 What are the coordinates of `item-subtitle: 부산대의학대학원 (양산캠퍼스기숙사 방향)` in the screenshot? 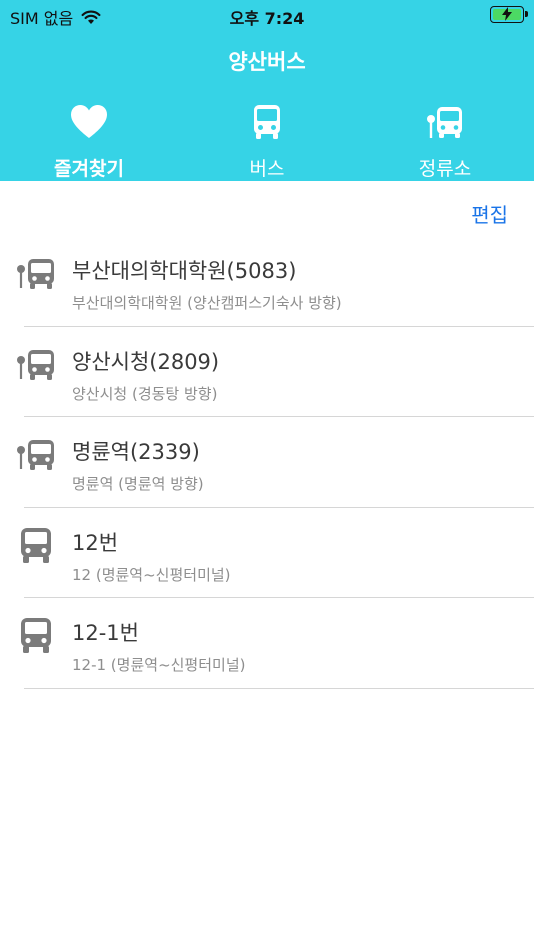 It's located at (207, 303).